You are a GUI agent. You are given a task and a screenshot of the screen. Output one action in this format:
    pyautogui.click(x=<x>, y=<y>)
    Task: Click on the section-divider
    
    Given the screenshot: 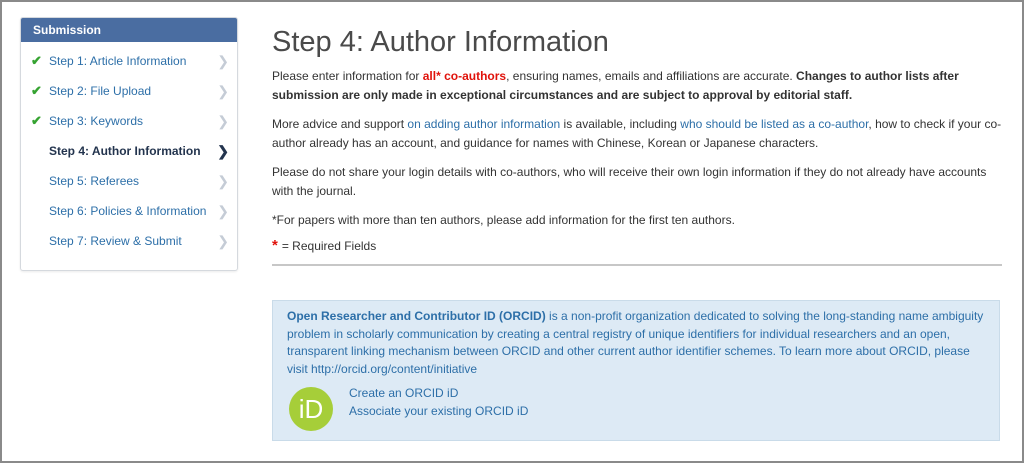 What is the action you would take?
    pyautogui.click(x=637, y=265)
    